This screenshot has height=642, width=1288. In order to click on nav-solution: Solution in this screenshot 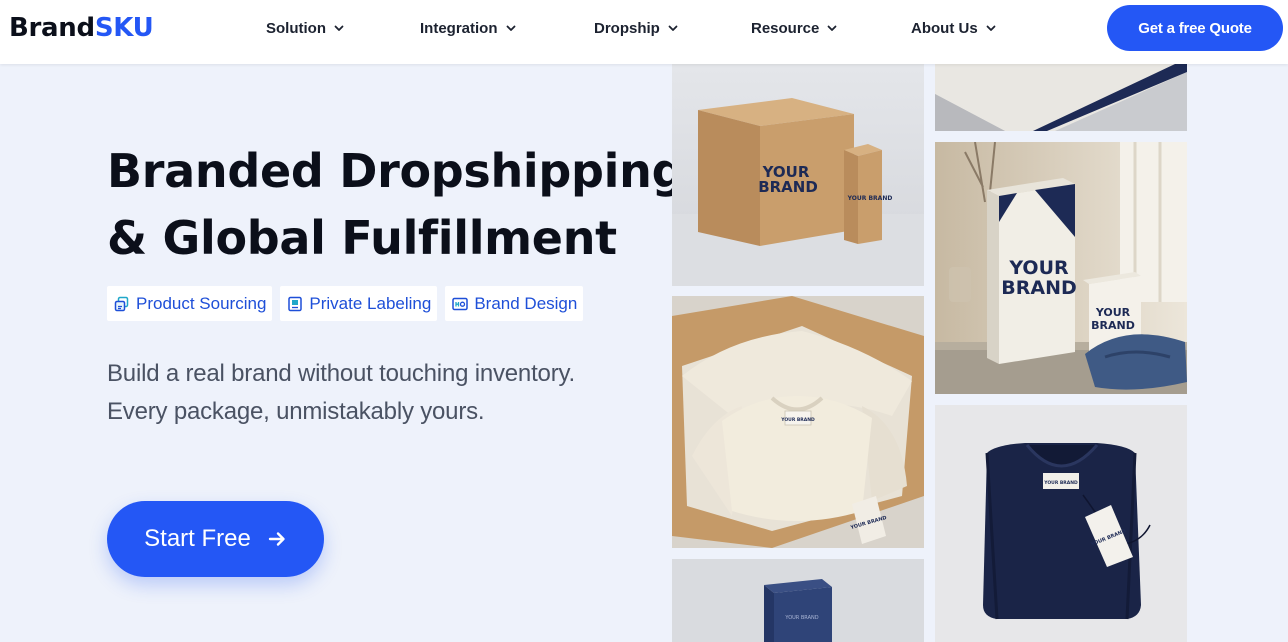, I will do `click(305, 28)`.